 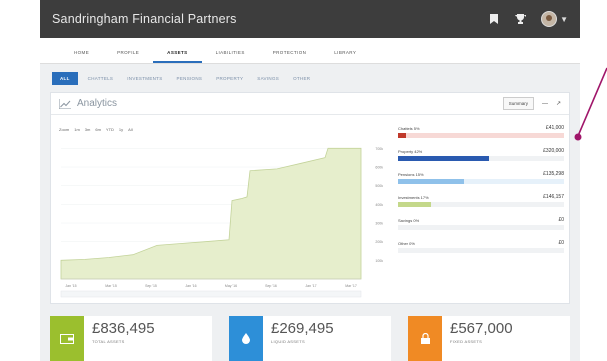 What do you see at coordinates (578, 137) in the screenshot?
I see `callout-dot` at bounding box center [578, 137].